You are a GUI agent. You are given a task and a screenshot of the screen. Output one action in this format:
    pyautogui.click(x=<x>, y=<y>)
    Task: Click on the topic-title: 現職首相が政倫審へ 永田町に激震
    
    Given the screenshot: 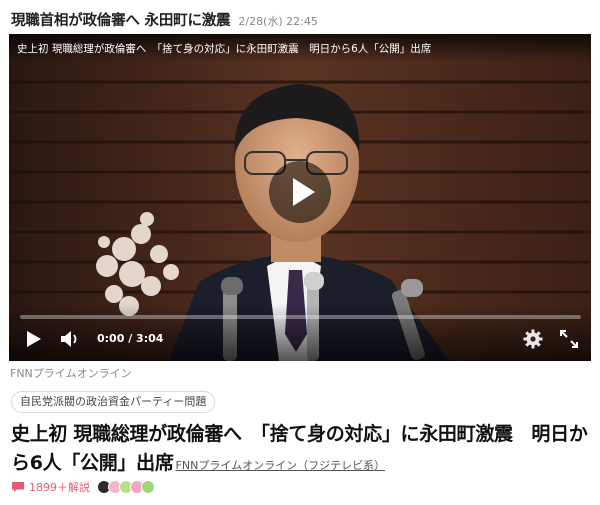 What is the action you would take?
    pyautogui.click(x=121, y=19)
    